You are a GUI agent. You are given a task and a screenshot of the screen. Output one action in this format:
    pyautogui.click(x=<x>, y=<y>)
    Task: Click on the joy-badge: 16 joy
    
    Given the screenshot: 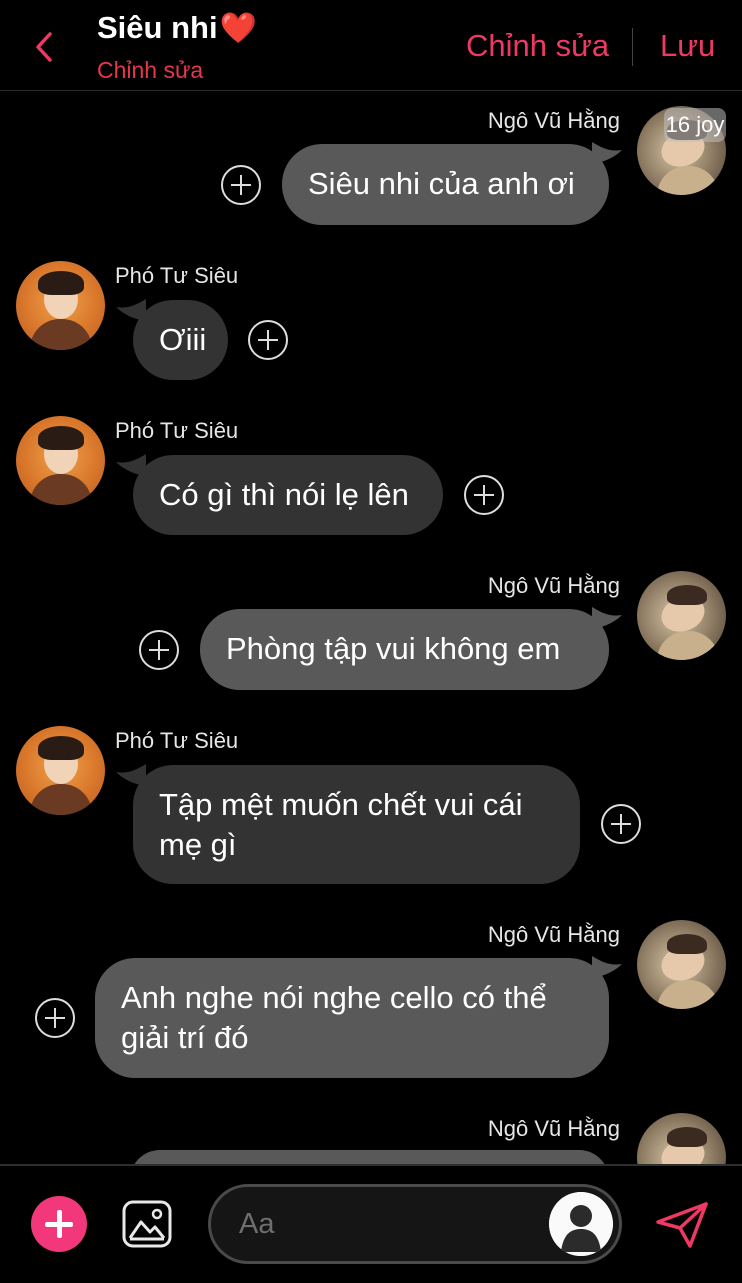 What is the action you would take?
    pyautogui.click(x=695, y=125)
    